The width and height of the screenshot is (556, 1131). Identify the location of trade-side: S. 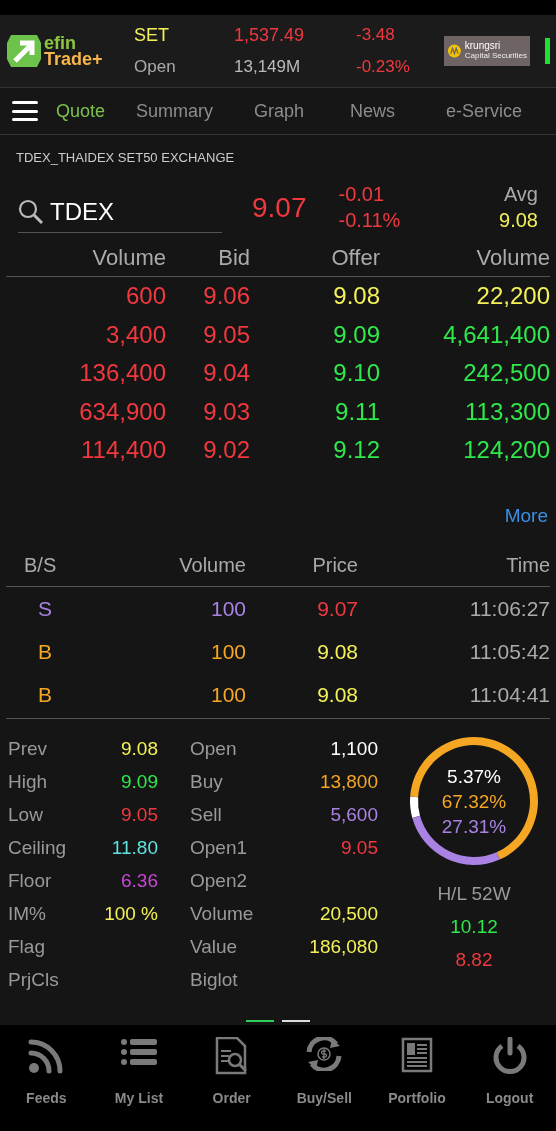
(45, 608).